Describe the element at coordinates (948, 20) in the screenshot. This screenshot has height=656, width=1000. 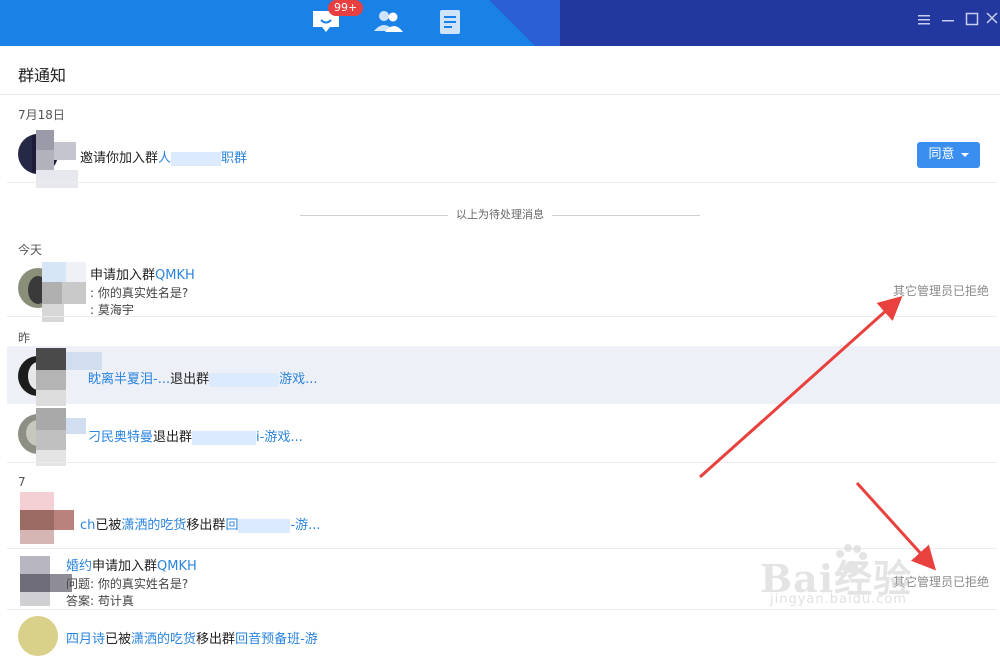
I see `minimize-icon` at that location.